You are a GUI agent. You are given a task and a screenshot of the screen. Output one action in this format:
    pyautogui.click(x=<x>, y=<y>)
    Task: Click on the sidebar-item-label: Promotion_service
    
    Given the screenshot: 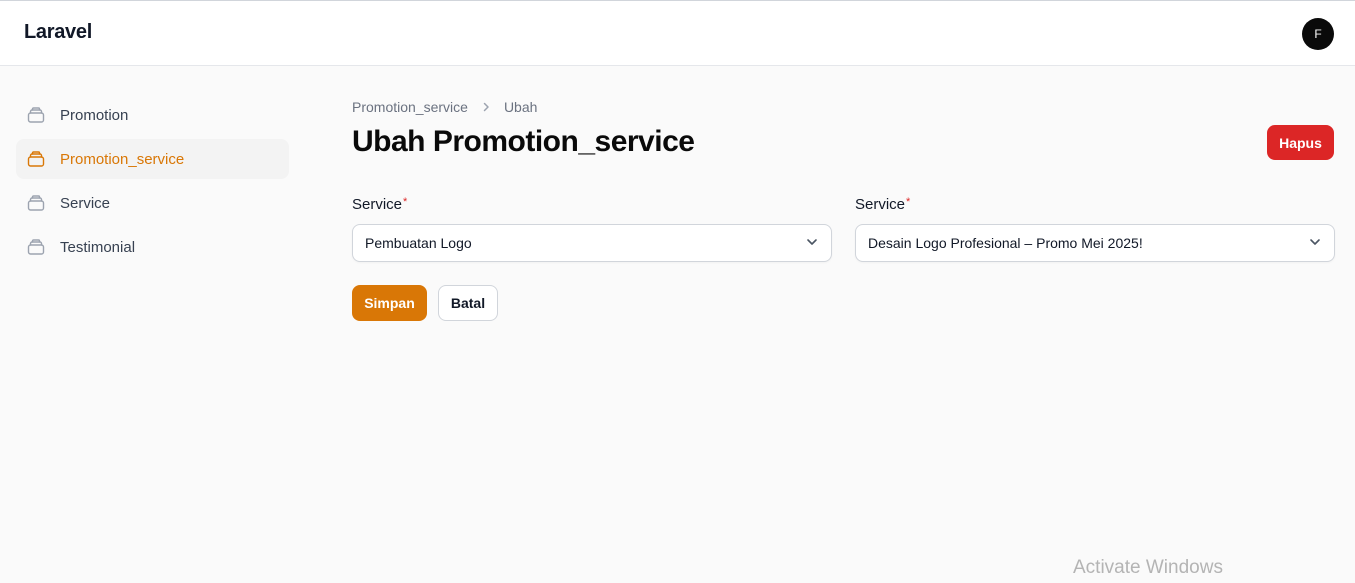 What is the action you would take?
    pyautogui.click(x=122, y=159)
    